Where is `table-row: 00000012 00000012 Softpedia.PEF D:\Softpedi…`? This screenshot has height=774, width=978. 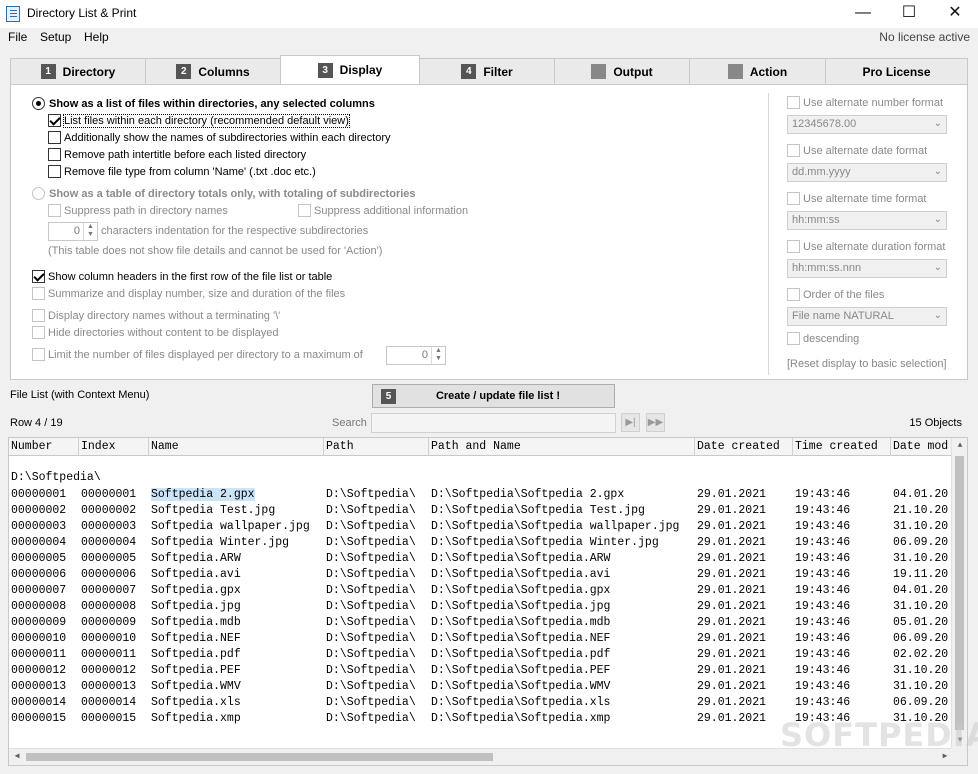 table-row: 00000012 00000012 Softpedia.PEF D:\Softpedi… is located at coordinates (481, 671).